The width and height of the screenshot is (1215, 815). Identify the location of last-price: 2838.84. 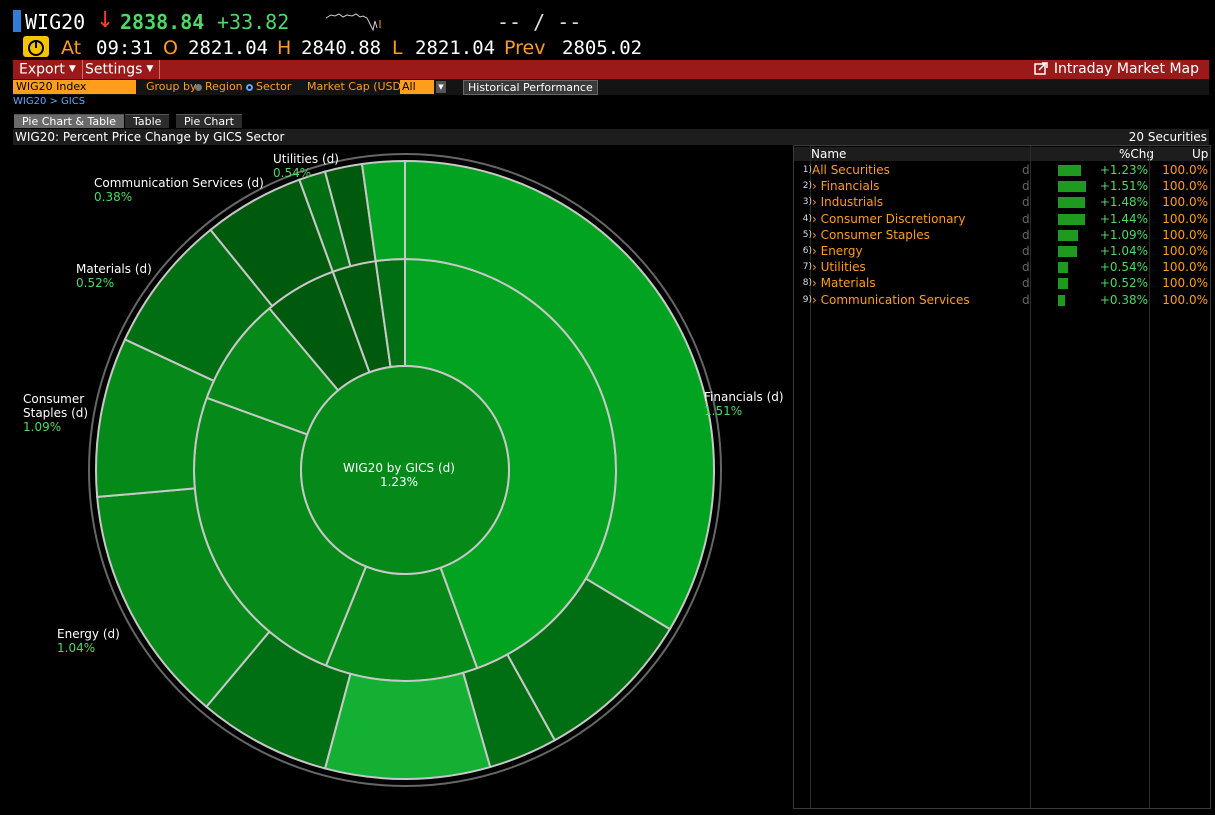
(162, 22).